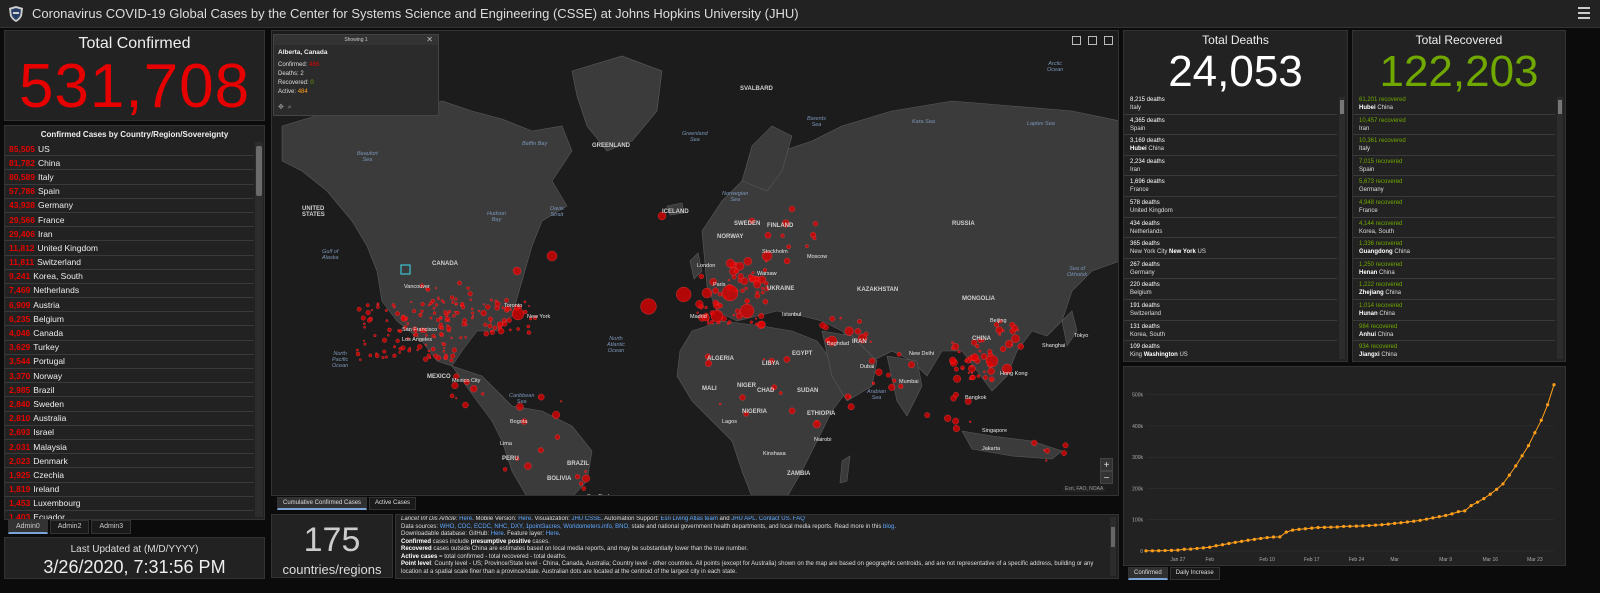 The image size is (1600, 593). Describe the element at coordinates (497, 534) in the screenshot. I see `github-link: Here` at that location.